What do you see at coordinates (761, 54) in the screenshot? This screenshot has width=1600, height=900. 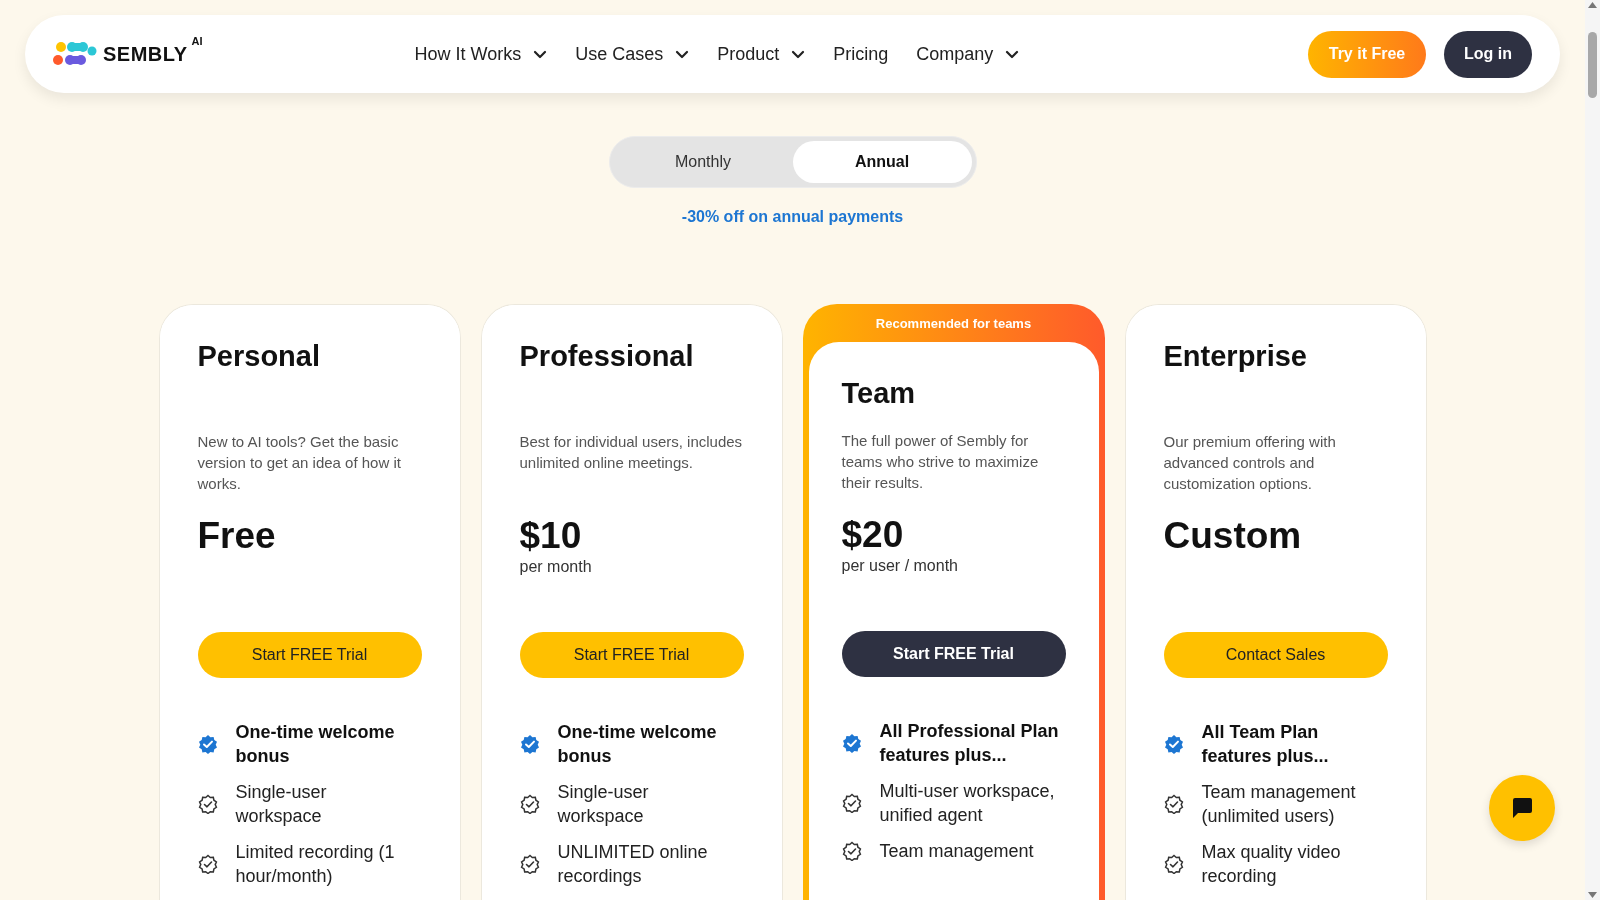 I see `nav-menu: Product` at bounding box center [761, 54].